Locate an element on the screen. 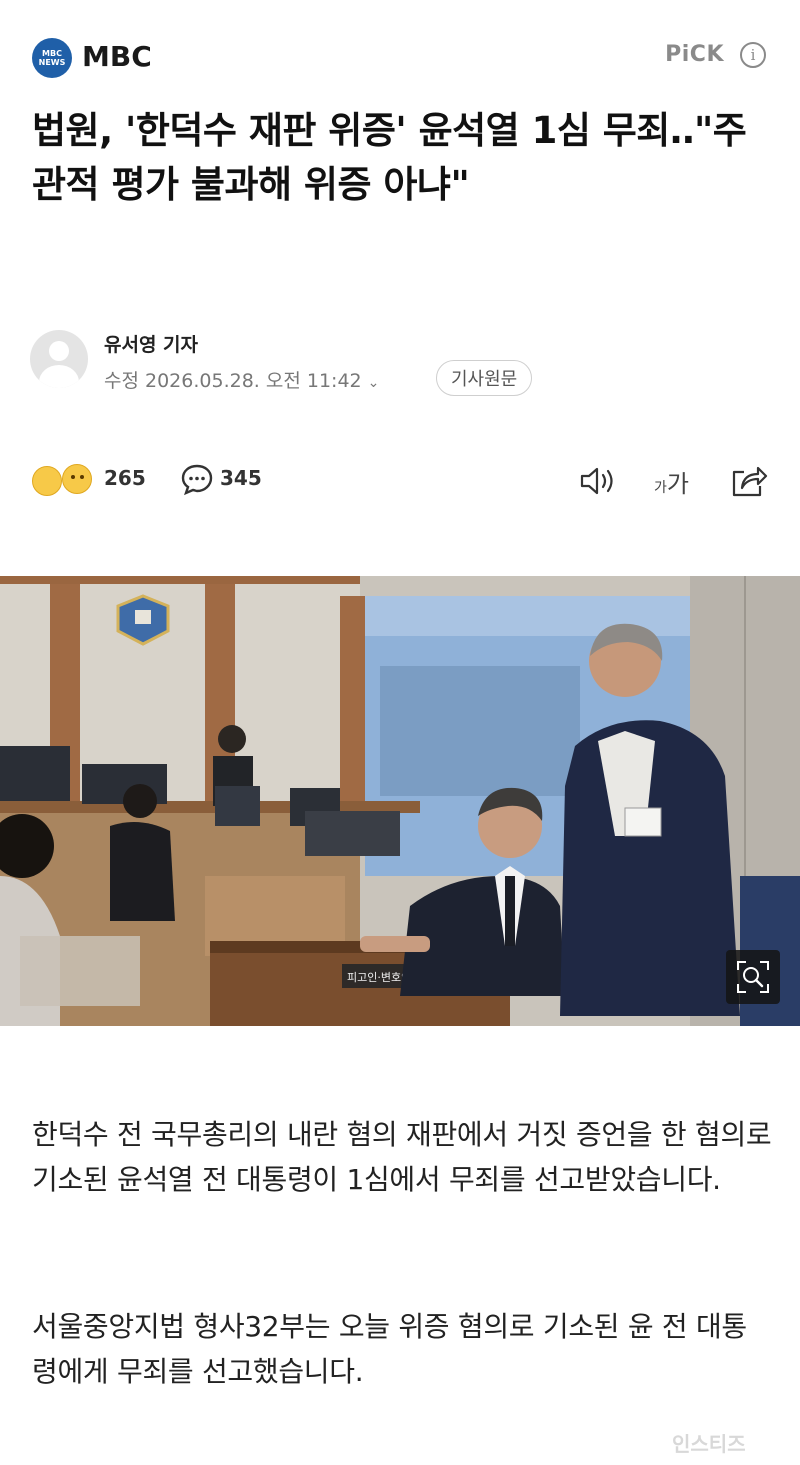  press-name: MBC is located at coordinates (117, 56).